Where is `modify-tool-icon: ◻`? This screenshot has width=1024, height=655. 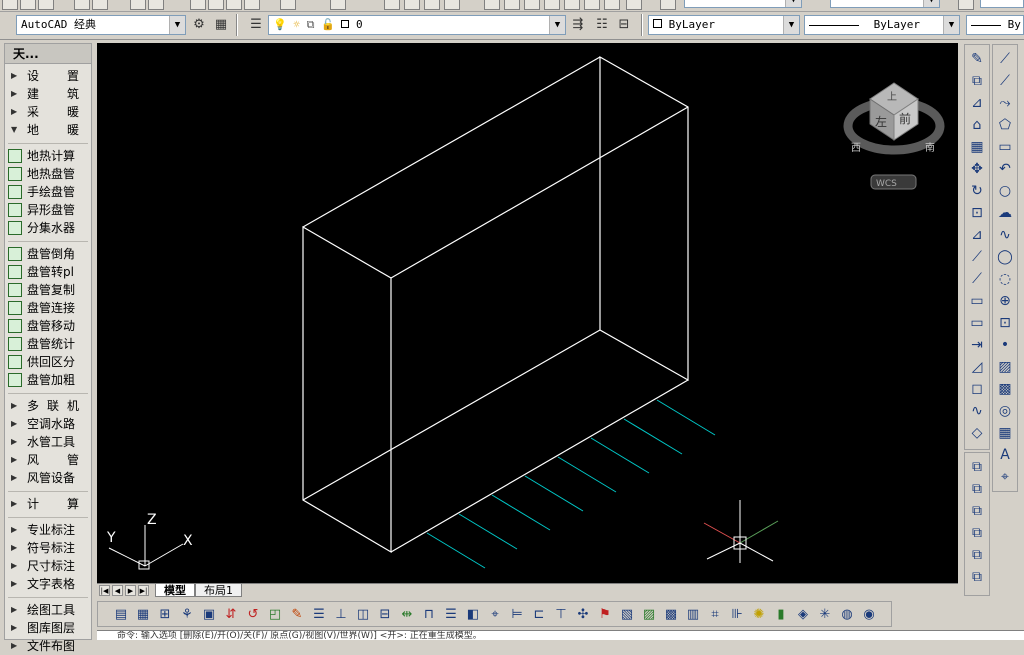
modify-tool-icon: ◻ is located at coordinates (977, 389).